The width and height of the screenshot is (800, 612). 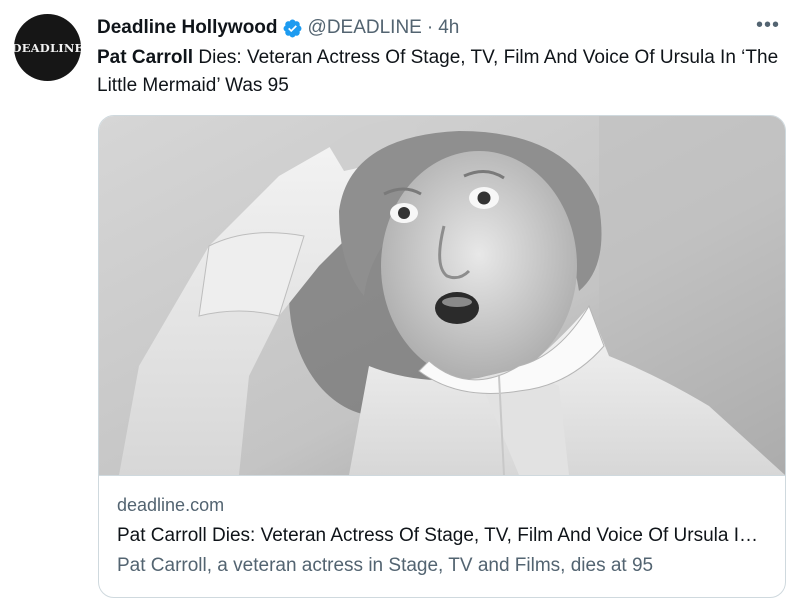 I want to click on tweet-text-bold: Pat Carroll, so click(x=145, y=57).